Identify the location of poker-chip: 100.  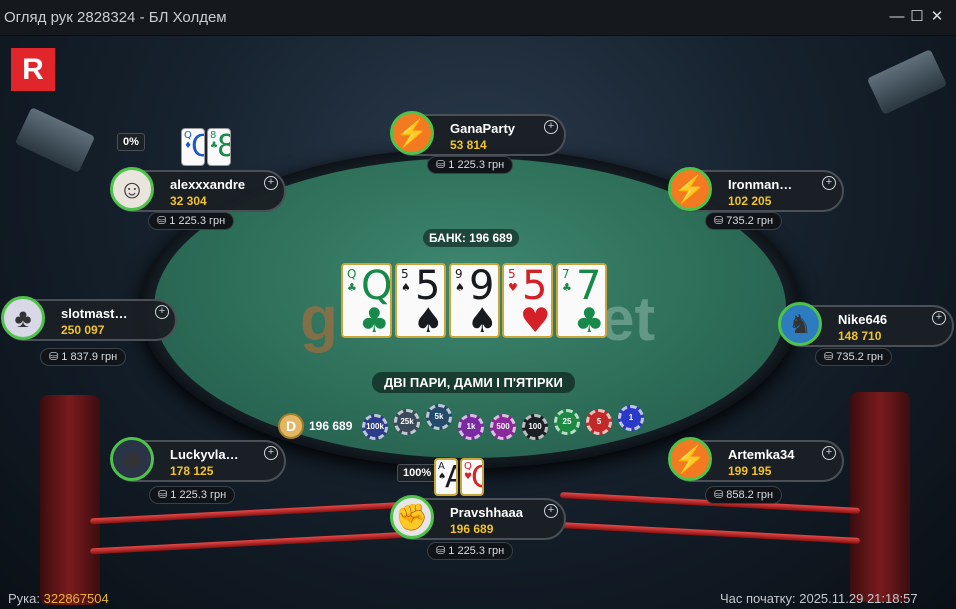
(535, 427).